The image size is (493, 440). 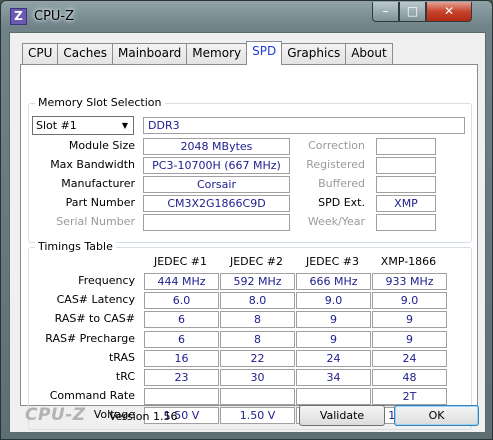 What do you see at coordinates (409, 281) in the screenshot?
I see `timings-cell: 933 MHz` at bounding box center [409, 281].